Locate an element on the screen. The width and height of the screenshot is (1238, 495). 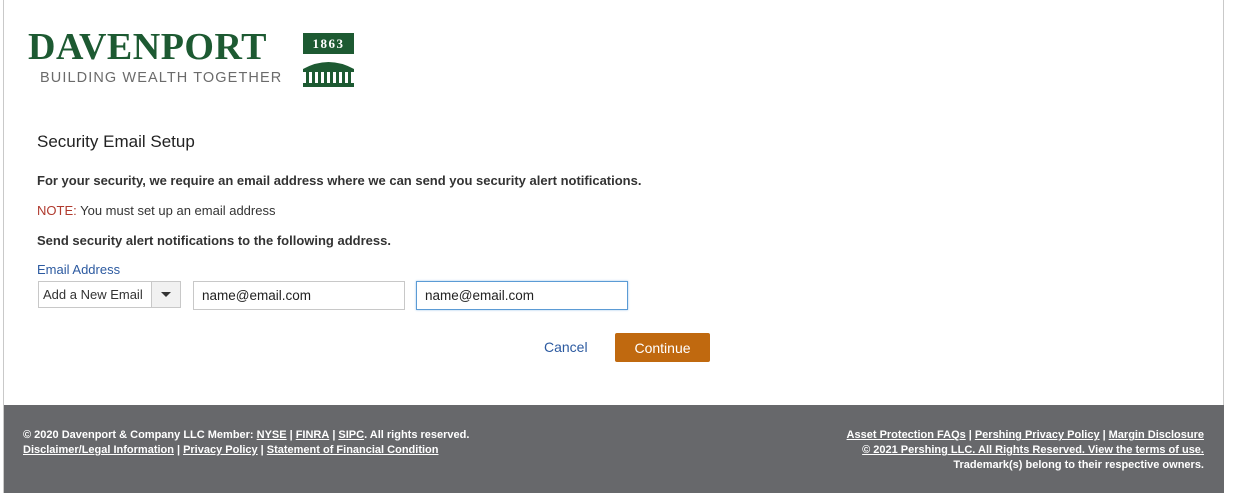
margin-disclosure-link: Margin Disclosure is located at coordinates (1156, 435).